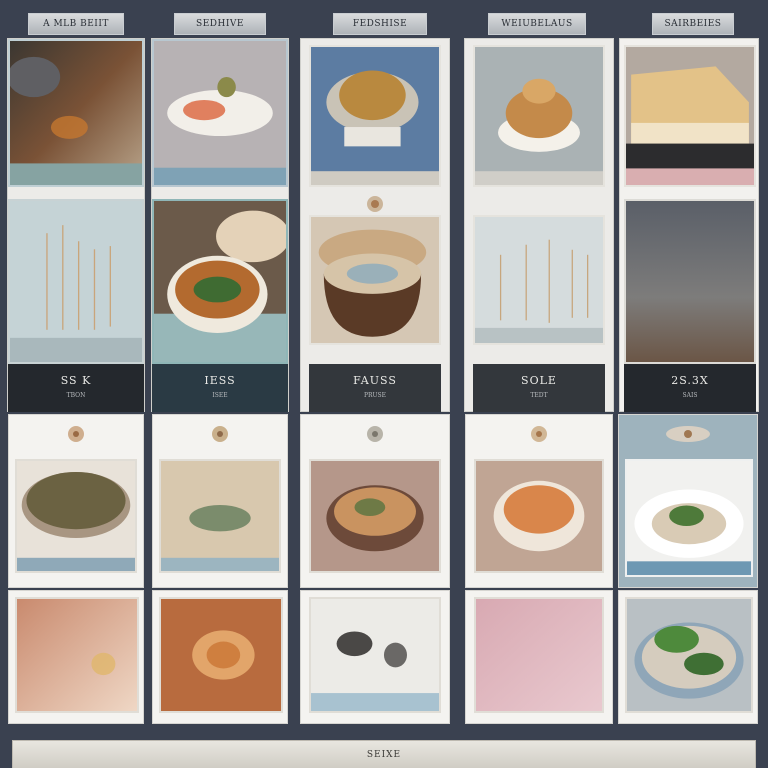 Image resolution: width=768 pixels, height=768 pixels. Describe the element at coordinates (76, 395) in the screenshot. I see `column-sublabel: TBON` at that location.